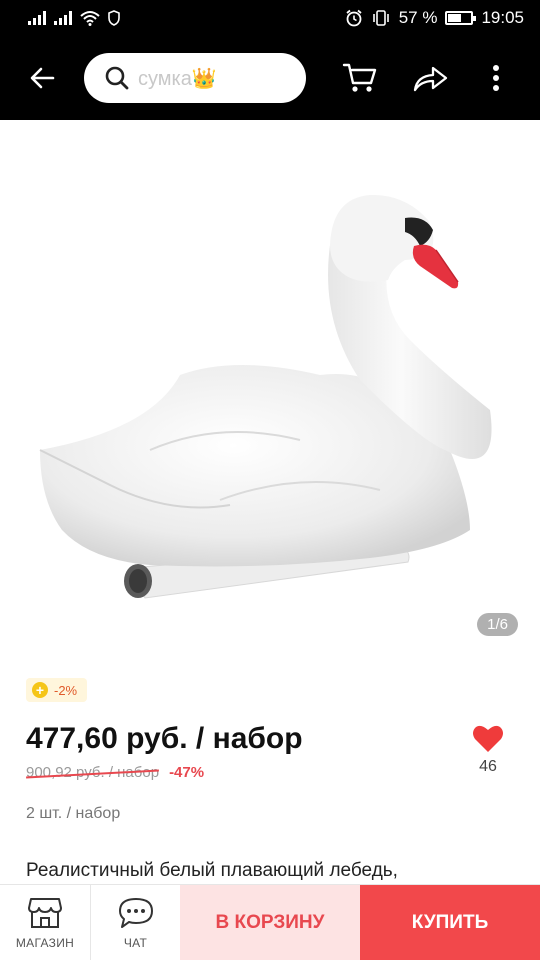  I want to click on add-to-cart-button: В КОРЗИНУ, so click(270, 922).